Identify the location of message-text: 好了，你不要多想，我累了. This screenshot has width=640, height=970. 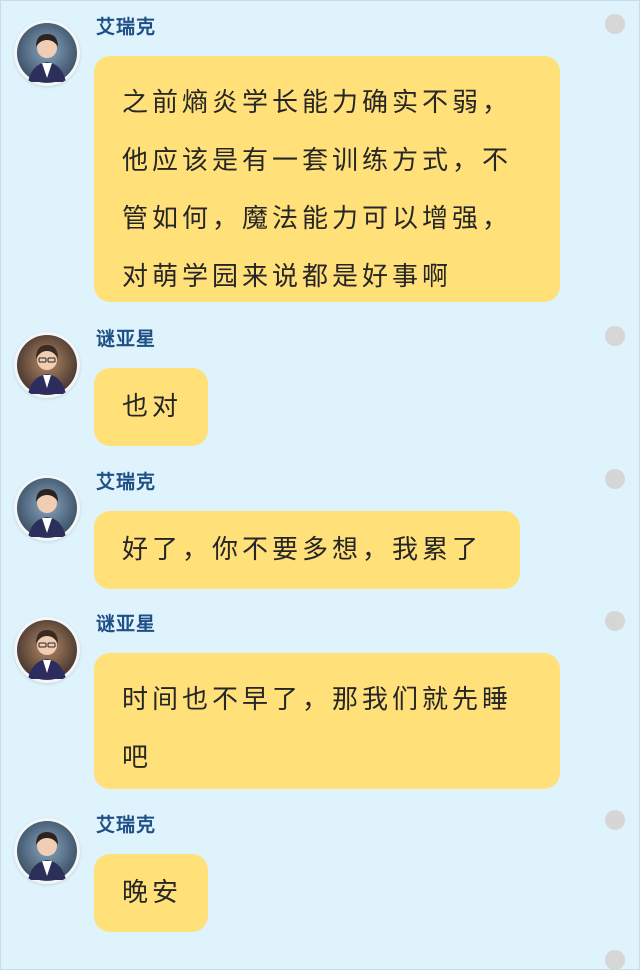
(302, 550).